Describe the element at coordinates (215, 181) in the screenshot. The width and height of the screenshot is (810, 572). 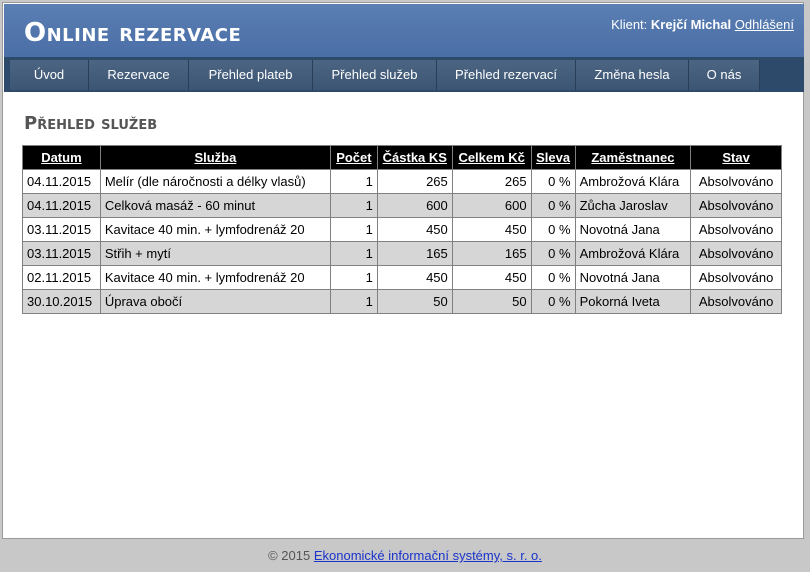
I see `cell-sluzba: Melír (dle náročnosti a délky vlasů)` at that location.